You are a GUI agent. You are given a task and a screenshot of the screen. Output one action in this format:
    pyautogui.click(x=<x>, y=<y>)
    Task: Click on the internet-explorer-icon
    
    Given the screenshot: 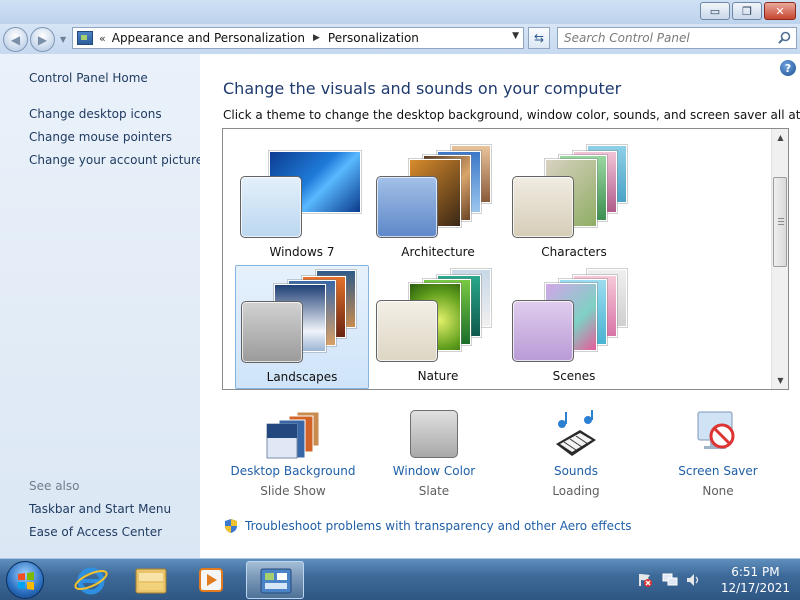 What is the action you would take?
    pyautogui.click(x=91, y=581)
    